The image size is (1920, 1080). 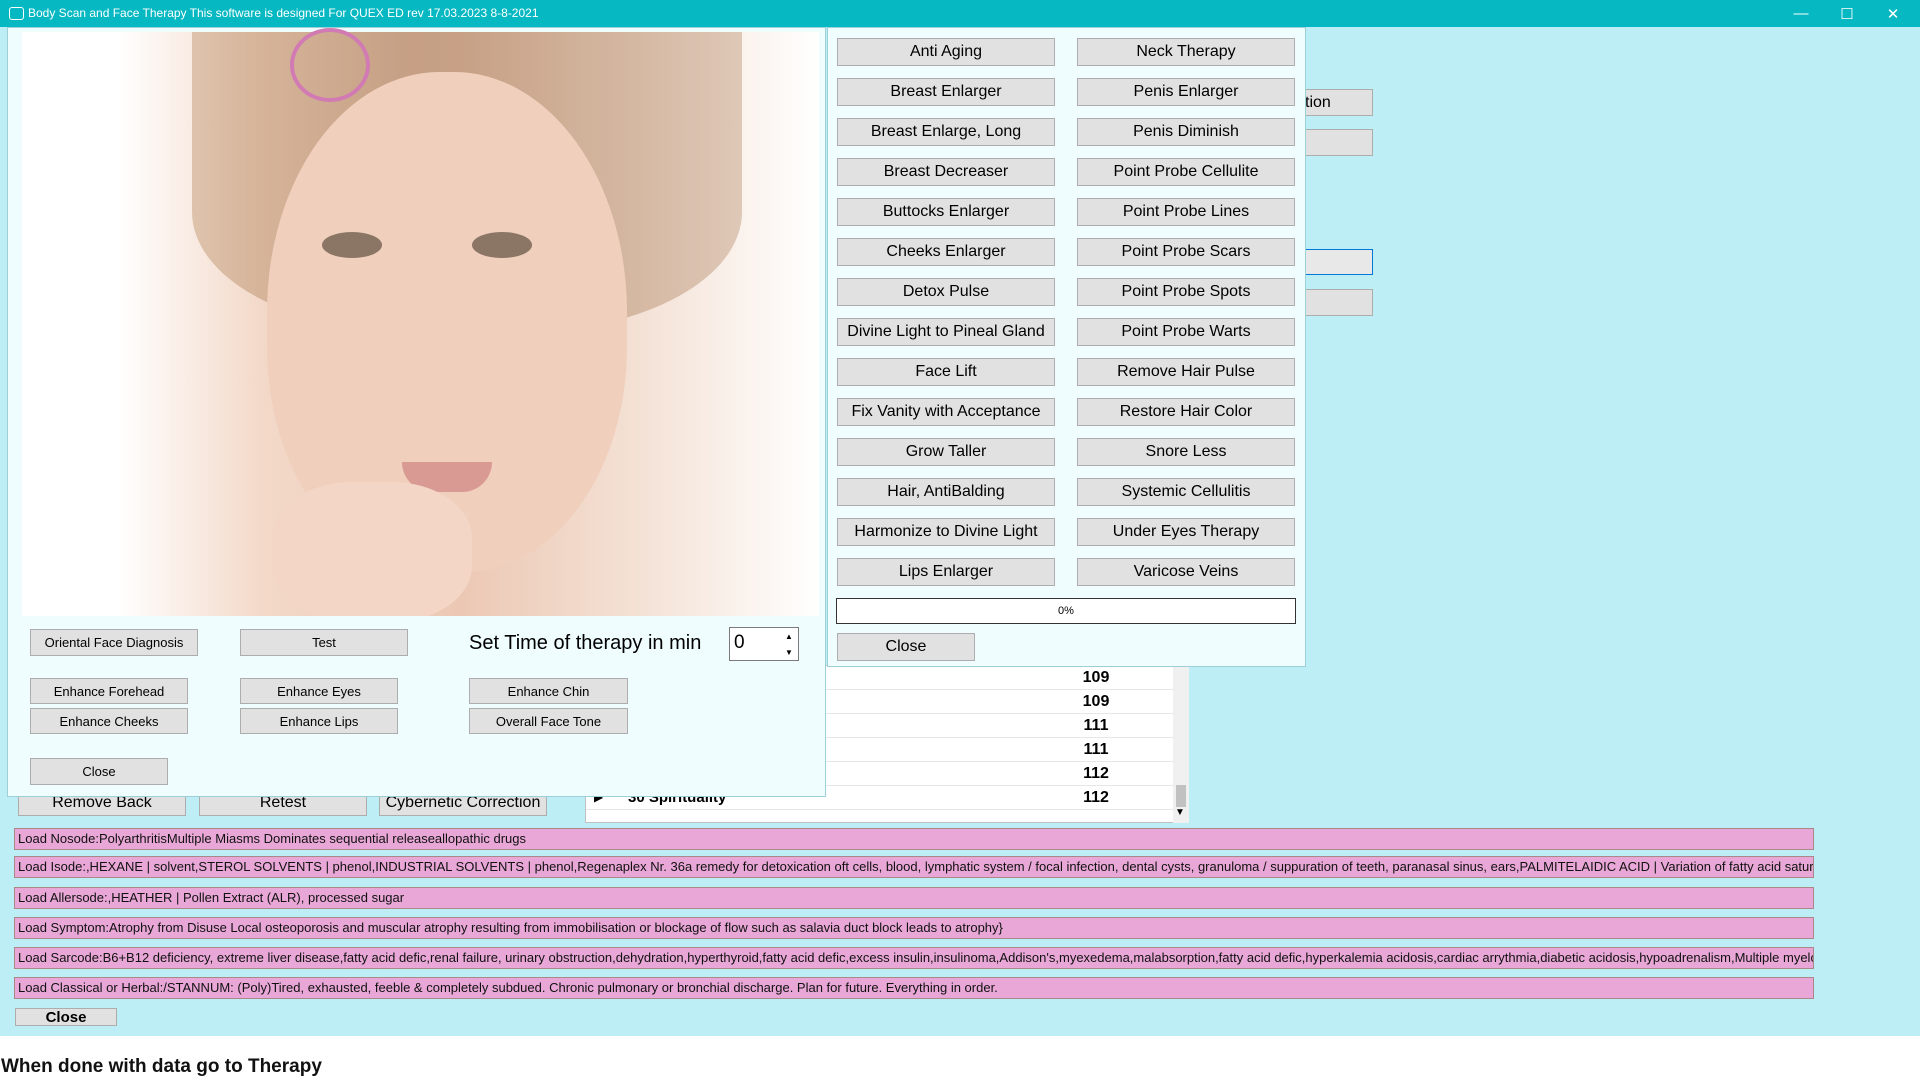 What do you see at coordinates (946, 372) in the screenshot?
I see `therapy-button-left: Face Lift` at bounding box center [946, 372].